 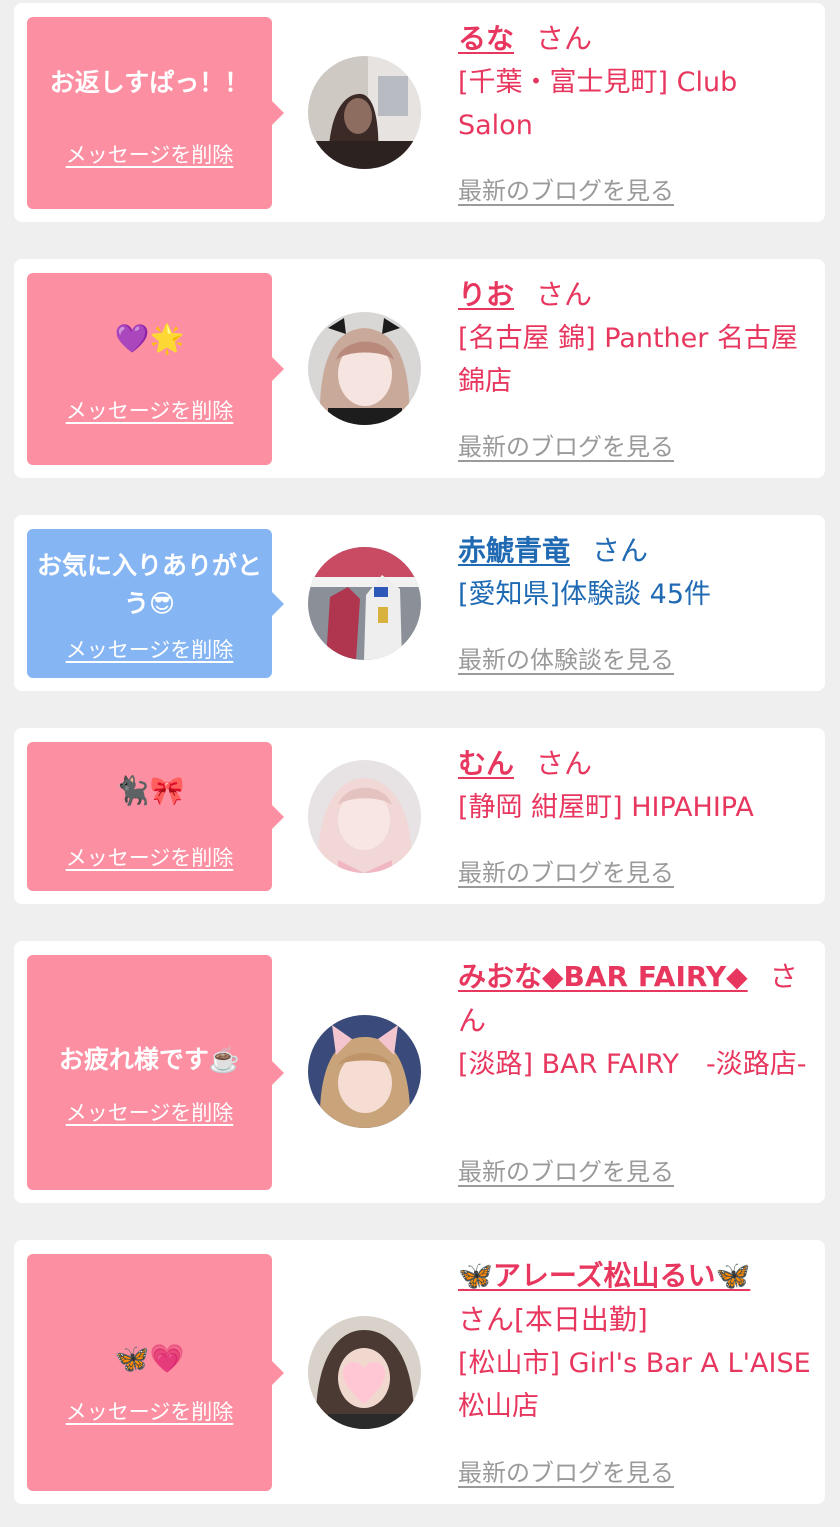 What do you see at coordinates (604, 1275) in the screenshot?
I see `host-name-link: 🦋アレーズ松山るい🦋` at bounding box center [604, 1275].